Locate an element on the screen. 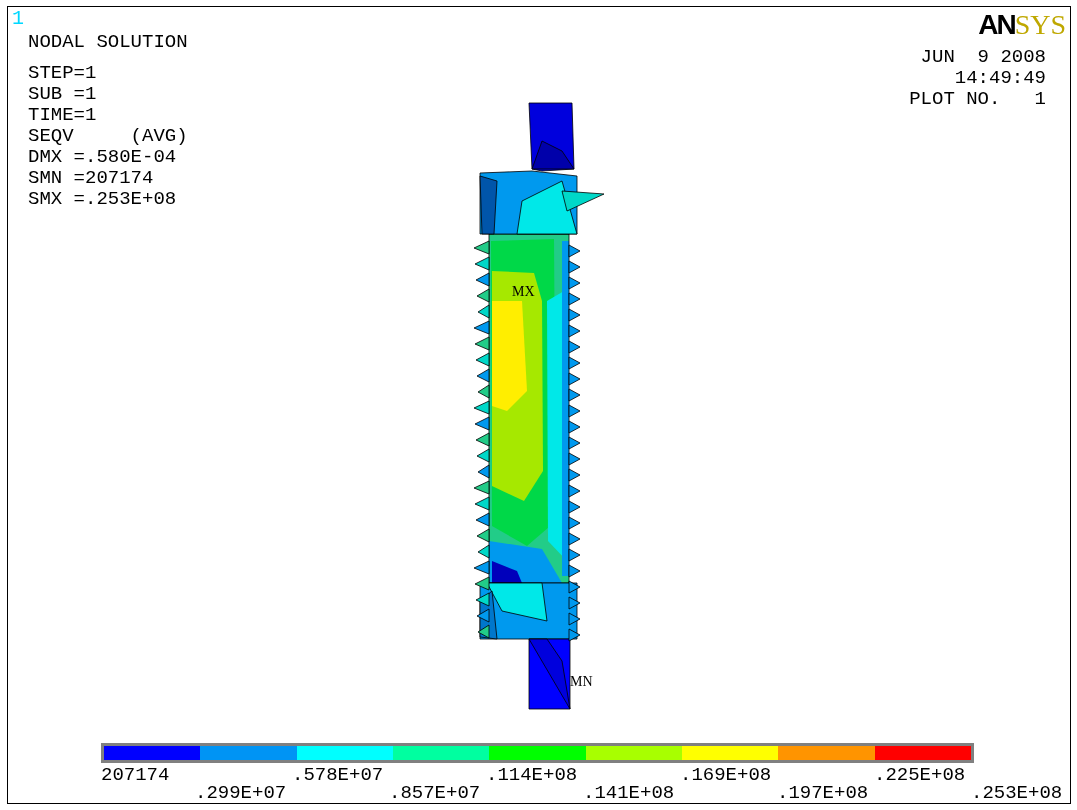 The image size is (1077, 810). plot-title: NODAL SOLUTION is located at coordinates (108, 42).